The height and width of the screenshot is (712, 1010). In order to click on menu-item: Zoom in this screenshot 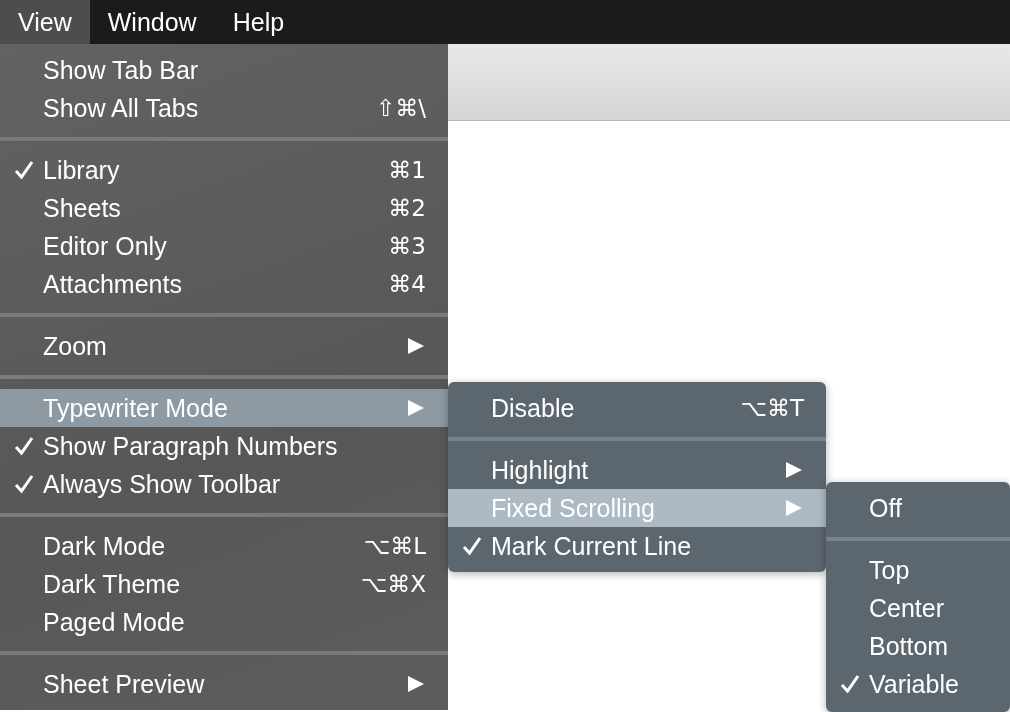, I will do `click(224, 346)`.